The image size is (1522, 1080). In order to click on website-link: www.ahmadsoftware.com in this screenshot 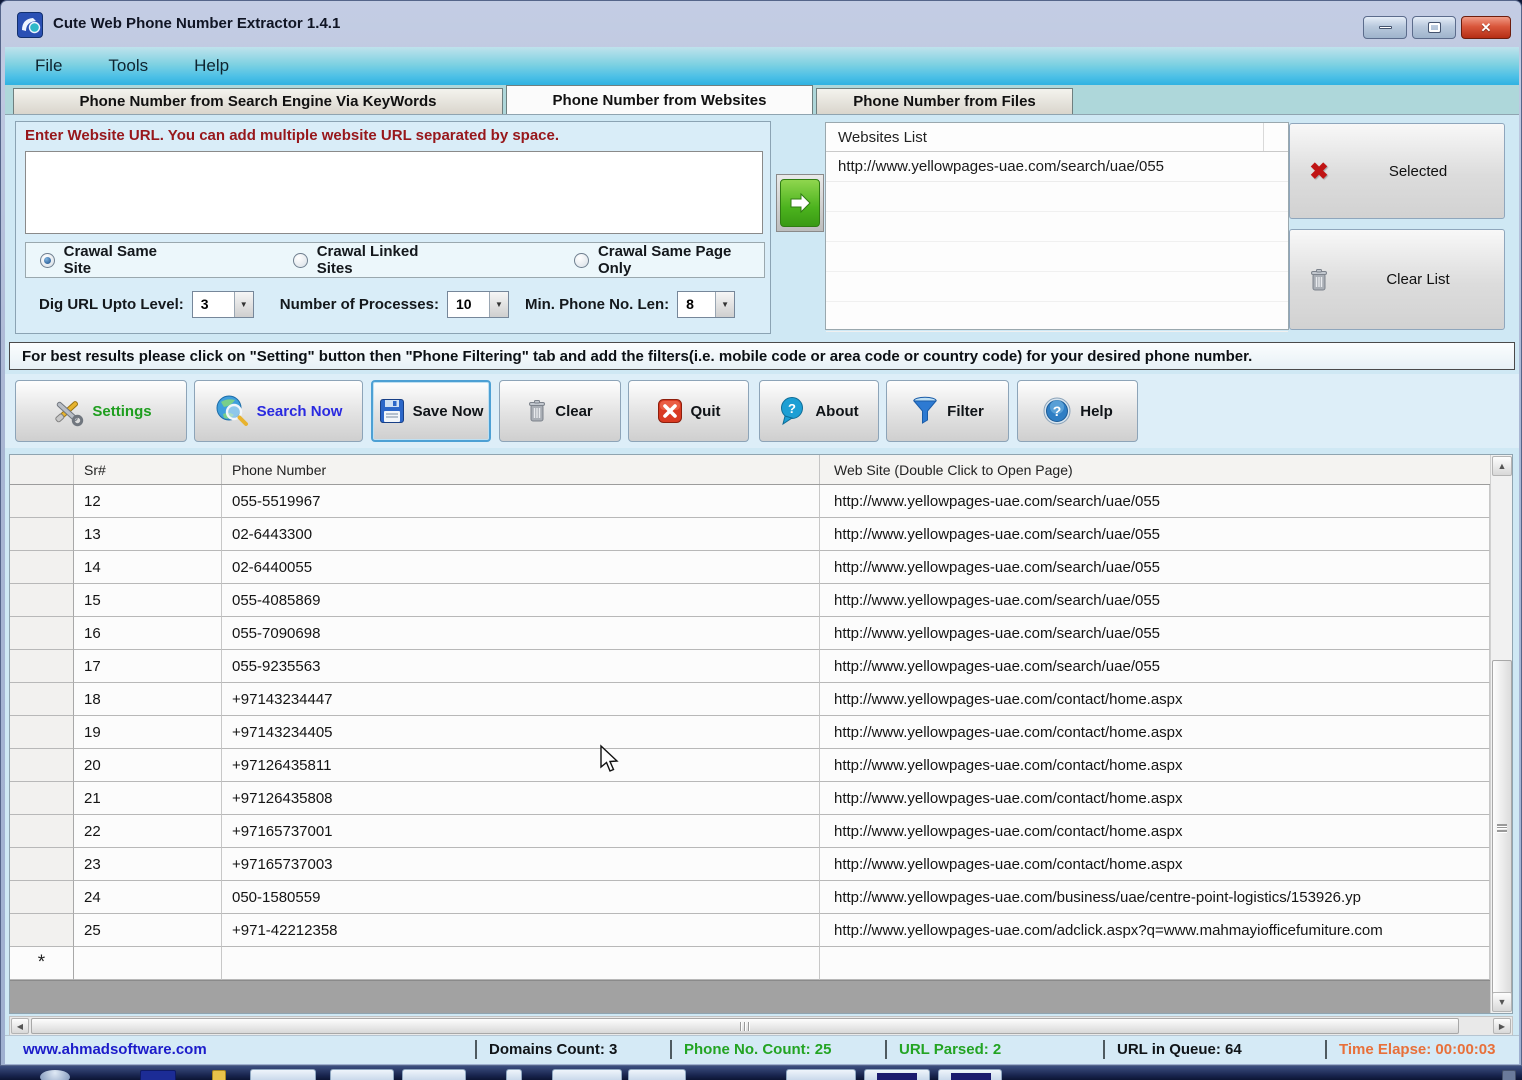, I will do `click(115, 1049)`.